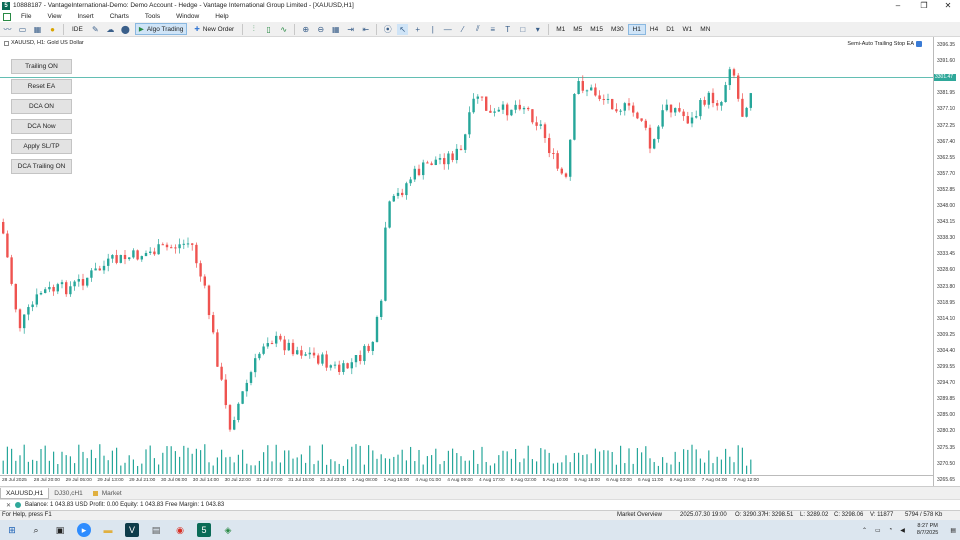 This screenshot has width=960, height=540. Describe the element at coordinates (927, 530) in the screenshot. I see `clock: 8:27 PM 8/7/2025` at that location.